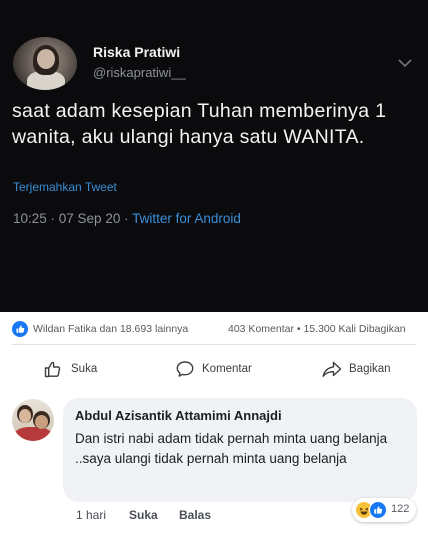  I want to click on thumbs-up-icon, so click(52, 369).